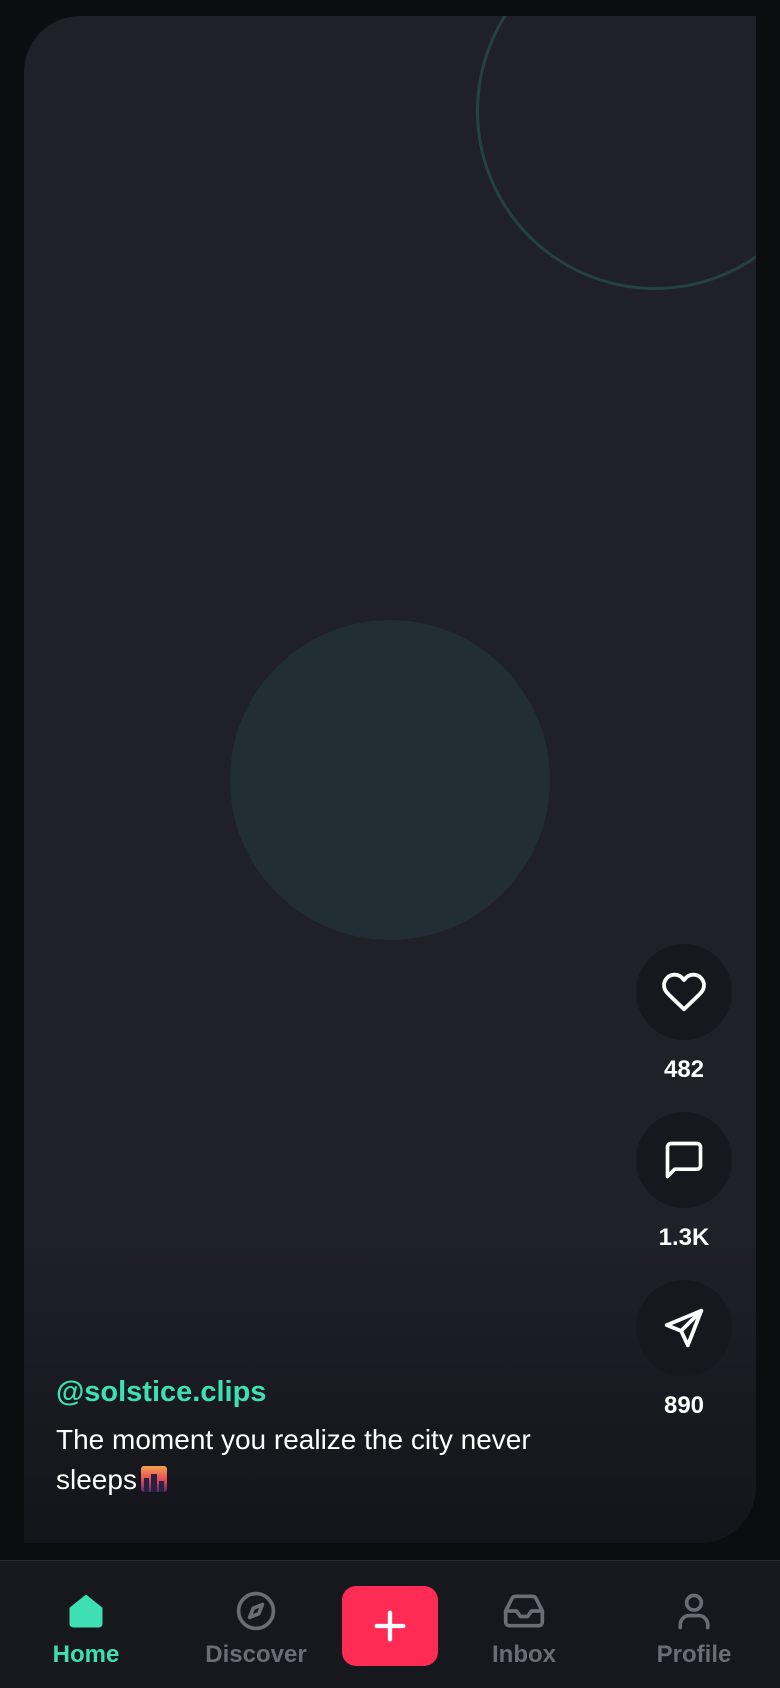 This screenshot has height=1688, width=780. Describe the element at coordinates (524, 1611) in the screenshot. I see `inbox-icon` at that location.